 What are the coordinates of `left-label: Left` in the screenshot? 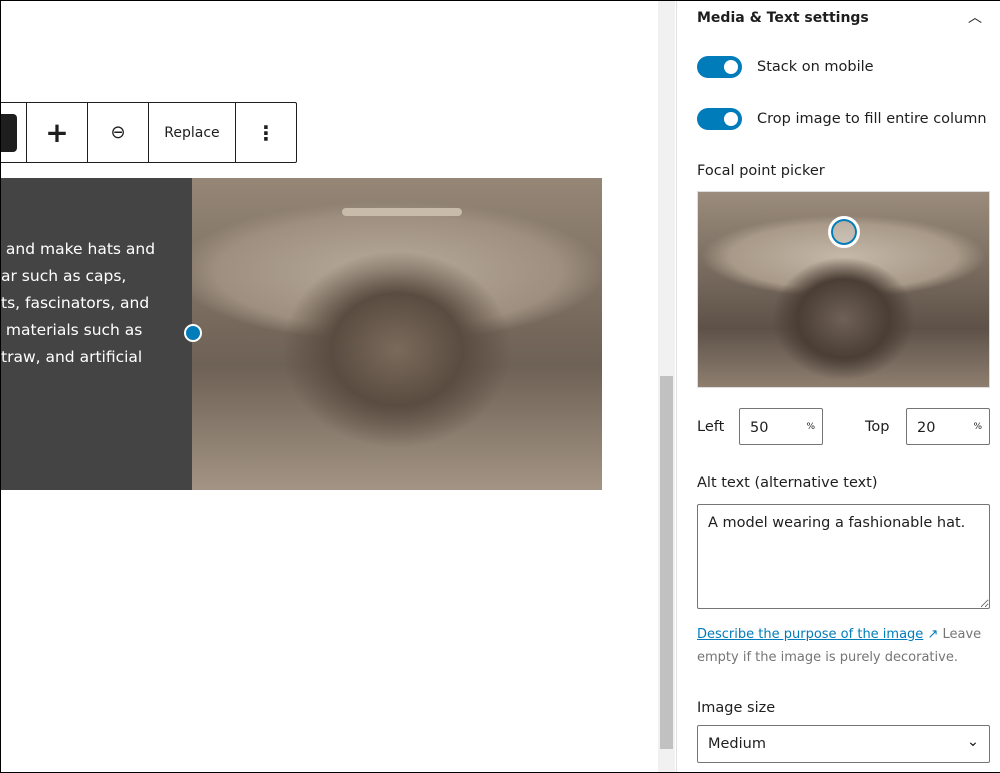 It's located at (711, 427).